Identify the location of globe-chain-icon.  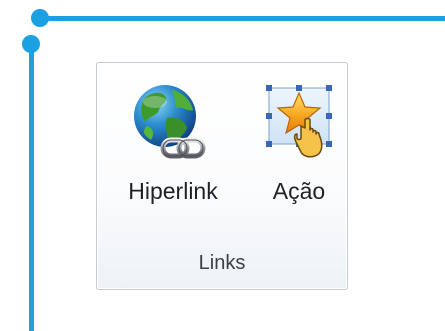
(170, 122).